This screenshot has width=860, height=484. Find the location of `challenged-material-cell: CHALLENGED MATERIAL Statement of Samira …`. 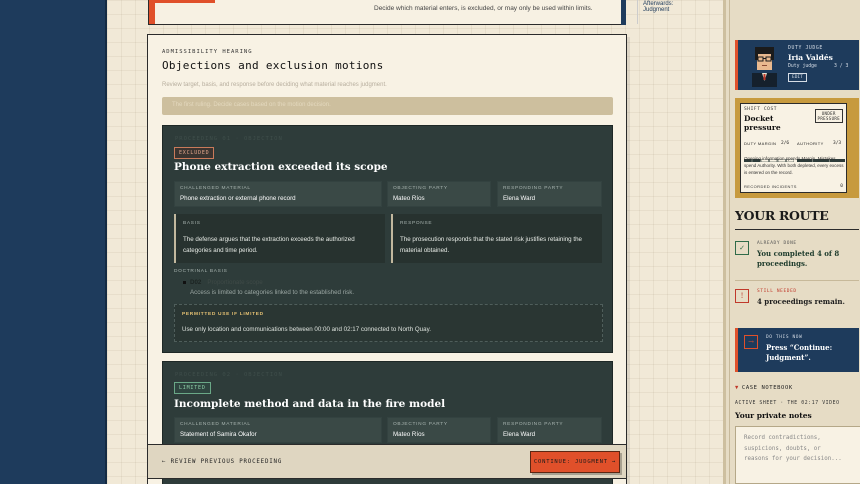

challenged-material-cell: CHALLENGED MATERIAL Statement of Samira … is located at coordinates (278, 430).